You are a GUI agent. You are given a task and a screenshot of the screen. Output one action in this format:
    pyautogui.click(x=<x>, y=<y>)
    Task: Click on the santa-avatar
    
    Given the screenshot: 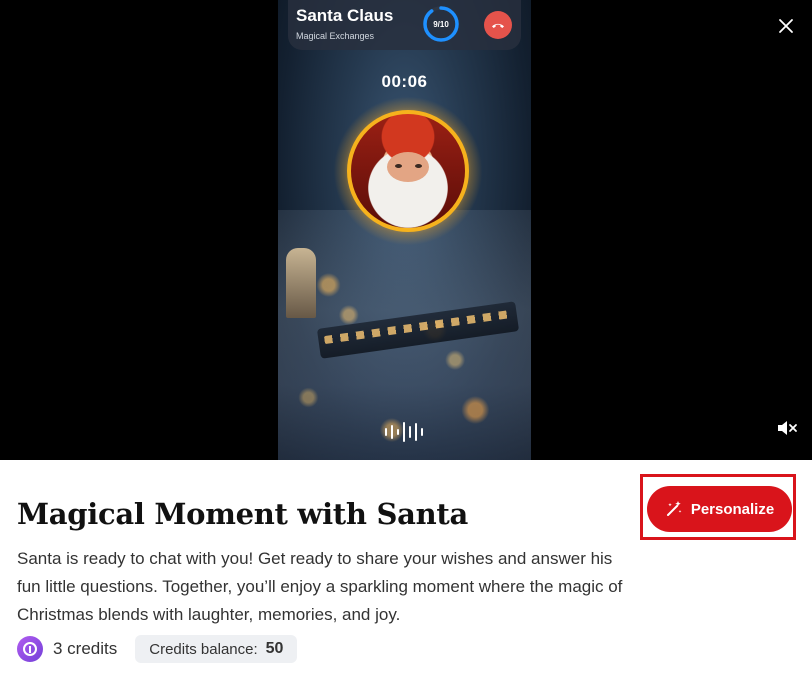 What is the action you would take?
    pyautogui.click(x=408, y=171)
    